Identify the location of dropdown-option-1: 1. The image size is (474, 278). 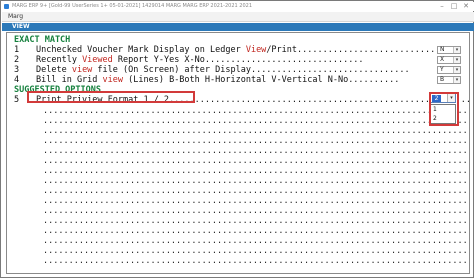
(443, 109).